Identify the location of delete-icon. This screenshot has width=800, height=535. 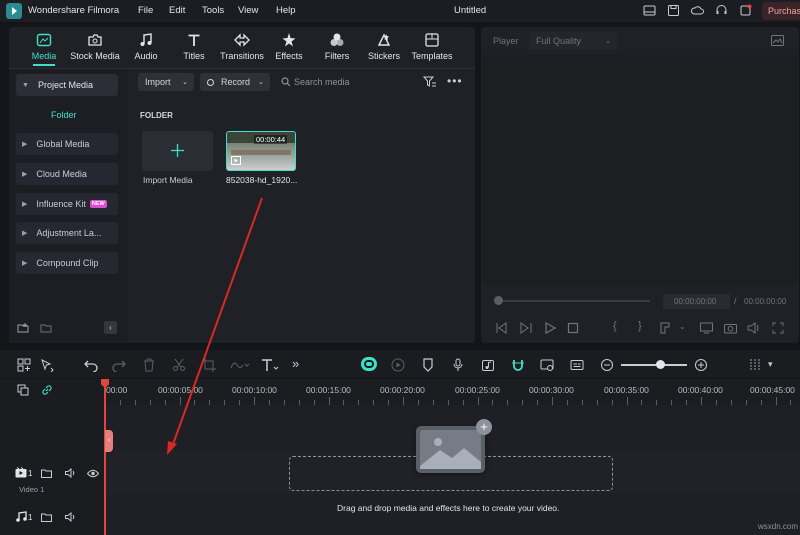
(149, 365).